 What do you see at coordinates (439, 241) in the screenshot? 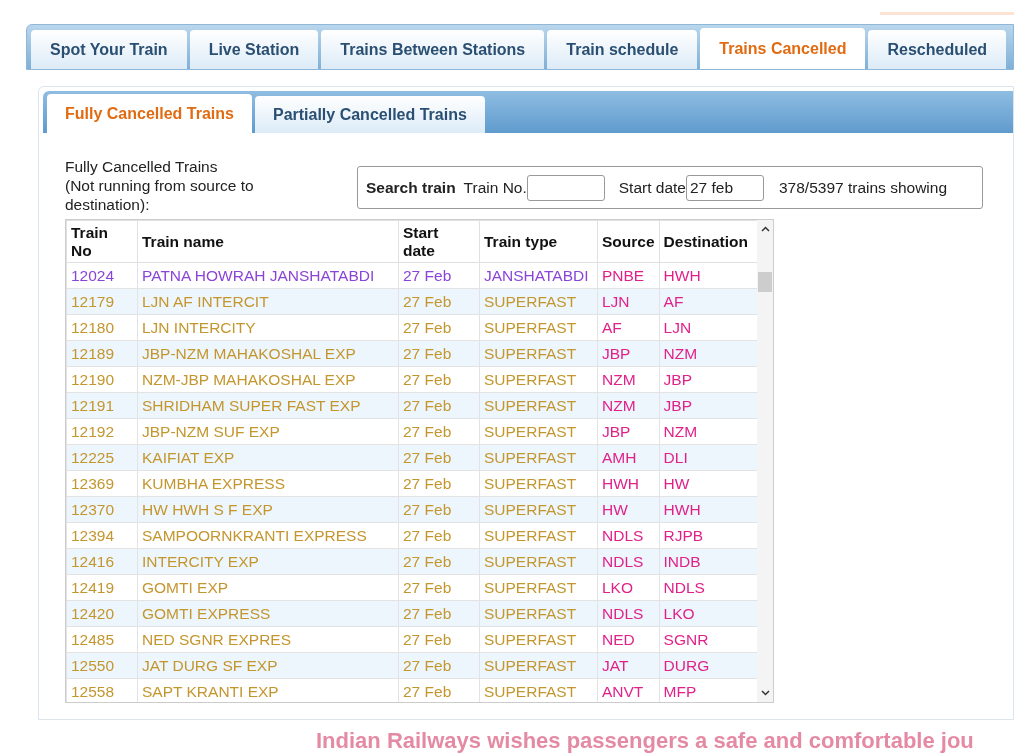
I see `column-header: Start date` at bounding box center [439, 241].